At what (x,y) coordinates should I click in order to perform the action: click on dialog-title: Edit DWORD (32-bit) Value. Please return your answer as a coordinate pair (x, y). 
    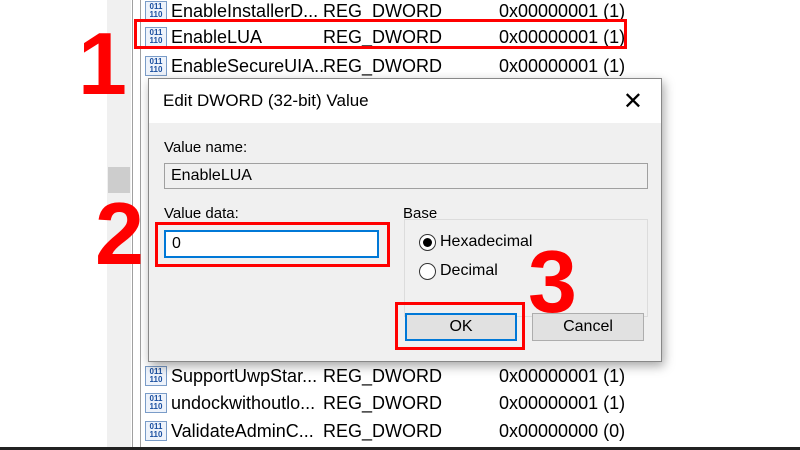
    Looking at the image, I should click on (405, 101).